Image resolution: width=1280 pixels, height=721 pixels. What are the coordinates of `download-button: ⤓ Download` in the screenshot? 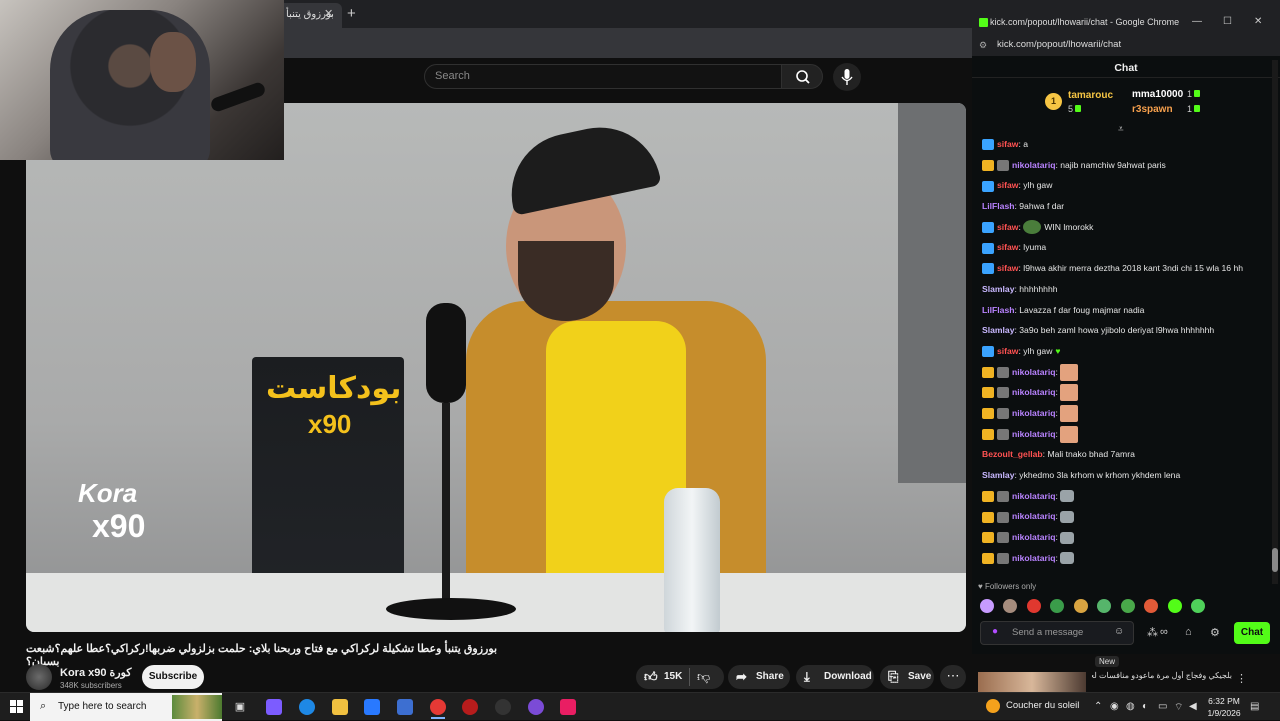 It's located at (835, 677).